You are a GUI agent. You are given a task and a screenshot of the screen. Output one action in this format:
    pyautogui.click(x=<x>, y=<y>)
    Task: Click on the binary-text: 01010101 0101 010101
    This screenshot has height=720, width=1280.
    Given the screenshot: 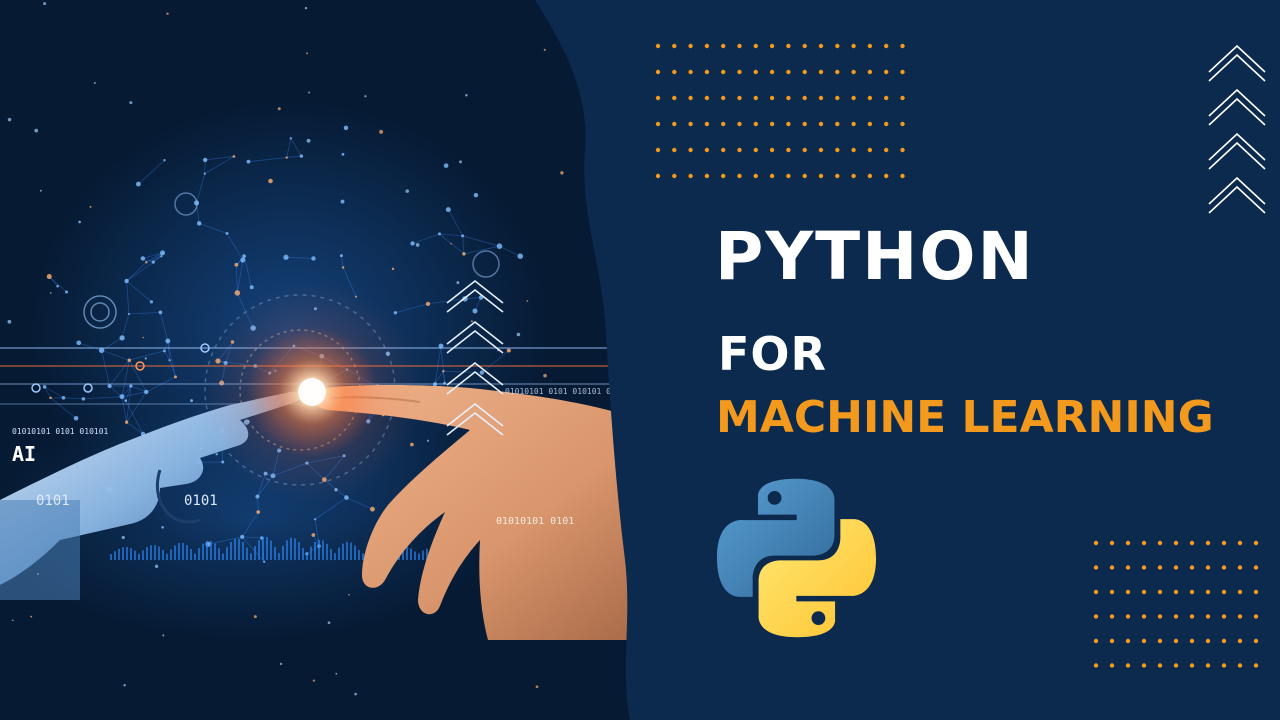 What is the action you would take?
    pyautogui.click(x=60, y=431)
    